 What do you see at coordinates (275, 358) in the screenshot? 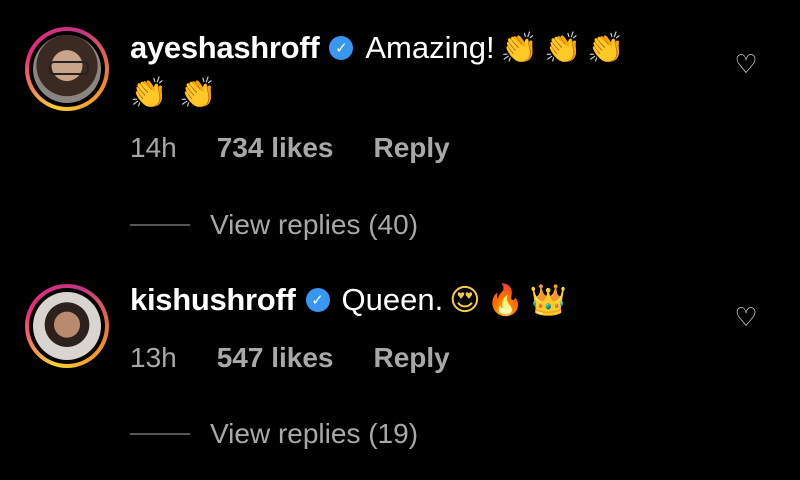
I see `comment-likes-count: 547 likes` at bounding box center [275, 358].